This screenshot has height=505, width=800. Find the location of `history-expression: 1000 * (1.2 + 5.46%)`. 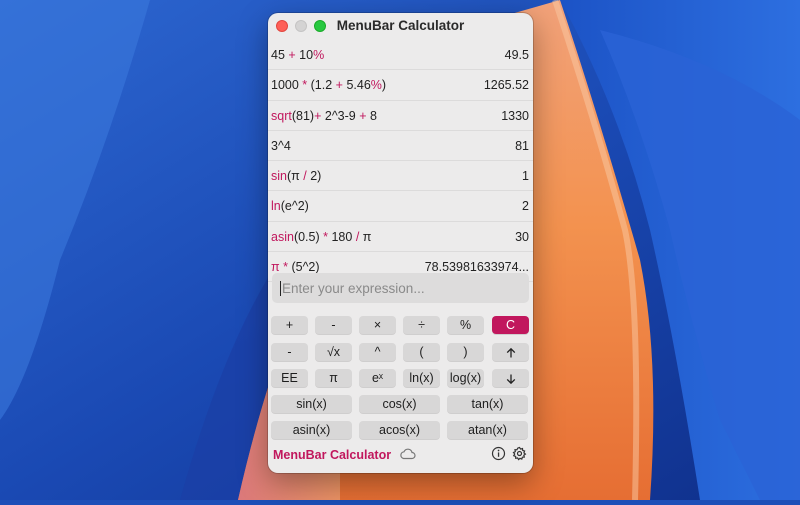

history-expression: 1000 * (1.2 + 5.46%) is located at coordinates (328, 85).